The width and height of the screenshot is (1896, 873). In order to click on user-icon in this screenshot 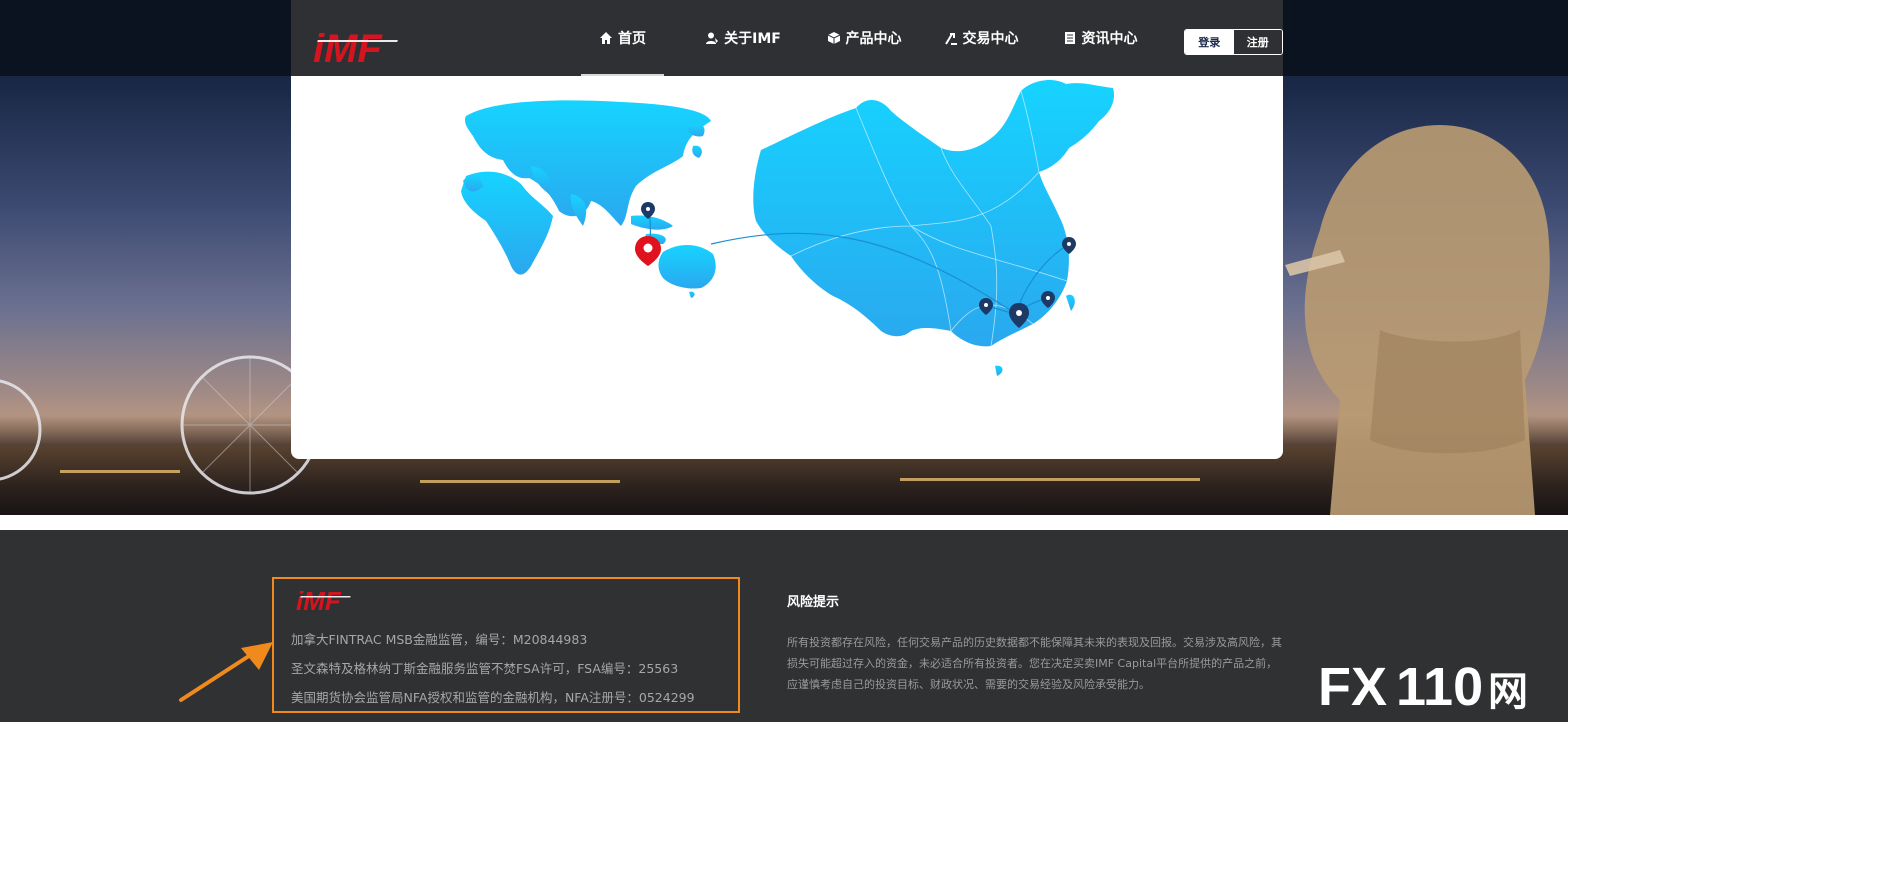, I will do `click(712, 38)`.